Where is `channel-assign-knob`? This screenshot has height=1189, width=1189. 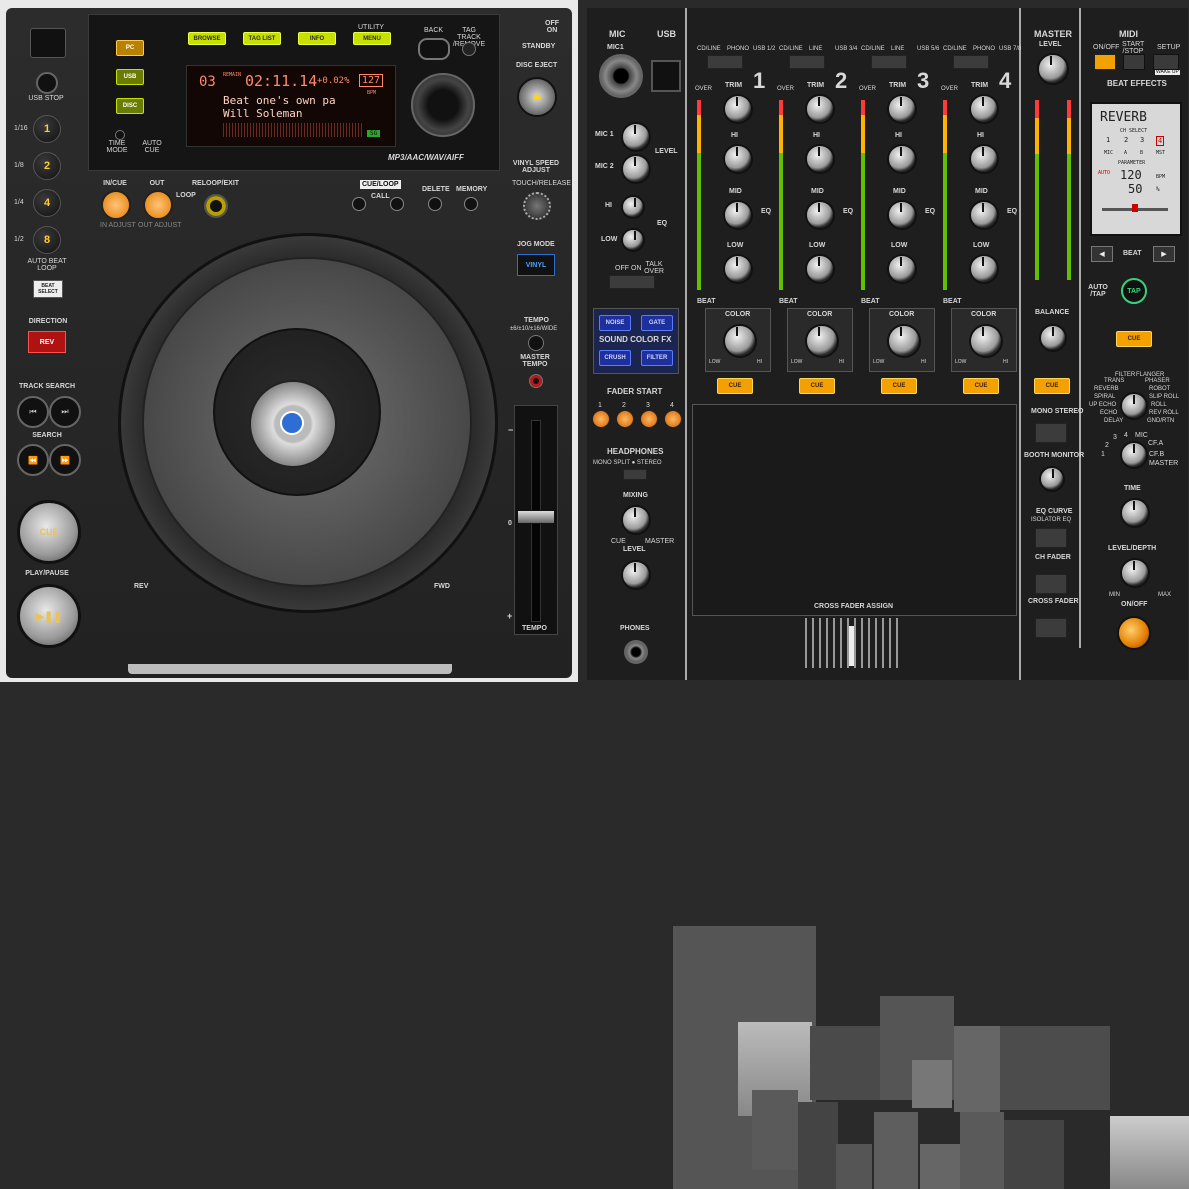 channel-assign-knob is located at coordinates (1134, 455).